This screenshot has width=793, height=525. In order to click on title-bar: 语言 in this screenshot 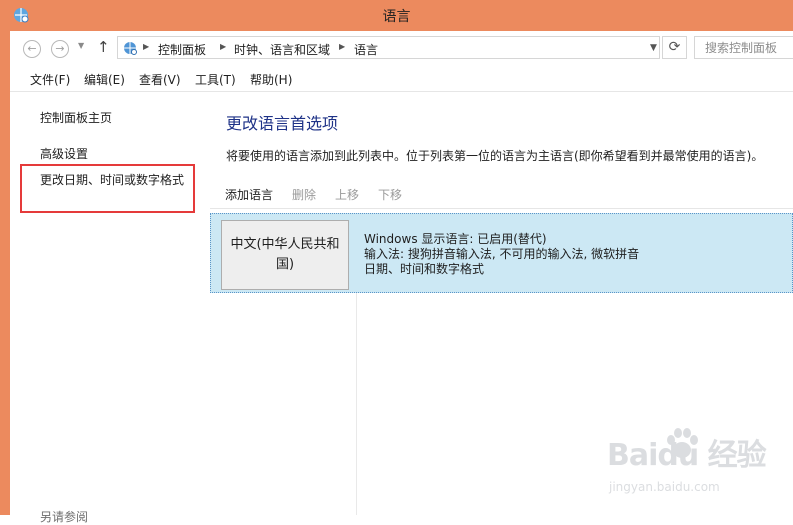, I will do `click(396, 15)`.